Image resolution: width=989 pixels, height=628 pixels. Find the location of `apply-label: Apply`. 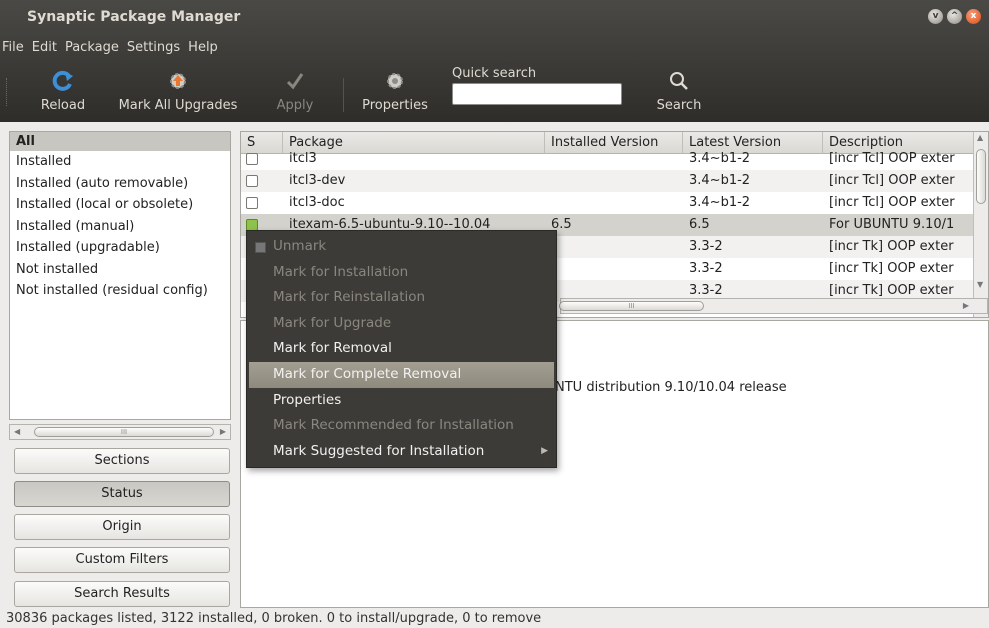

apply-label: Apply is located at coordinates (295, 105).